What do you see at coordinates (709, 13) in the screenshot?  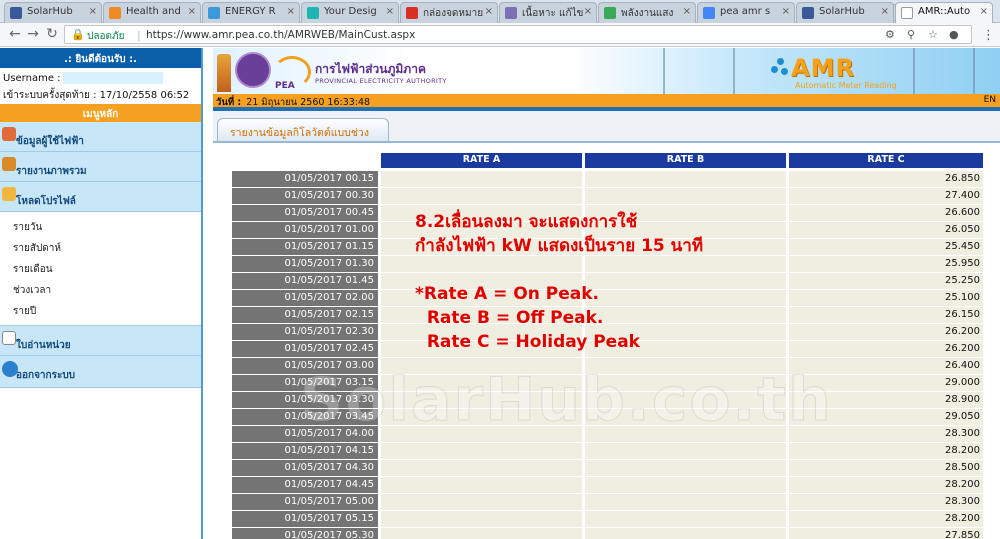 I see `google-icon` at bounding box center [709, 13].